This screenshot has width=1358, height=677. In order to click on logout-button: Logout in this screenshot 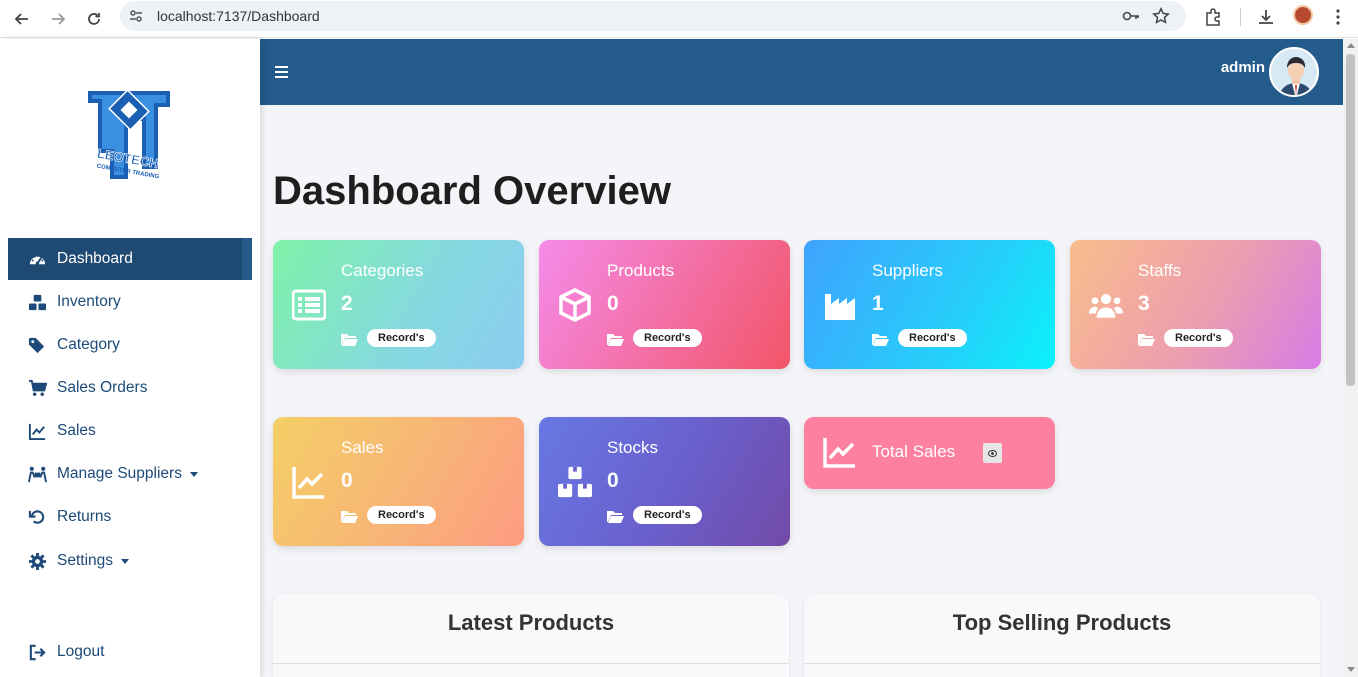, I will do `click(130, 652)`.